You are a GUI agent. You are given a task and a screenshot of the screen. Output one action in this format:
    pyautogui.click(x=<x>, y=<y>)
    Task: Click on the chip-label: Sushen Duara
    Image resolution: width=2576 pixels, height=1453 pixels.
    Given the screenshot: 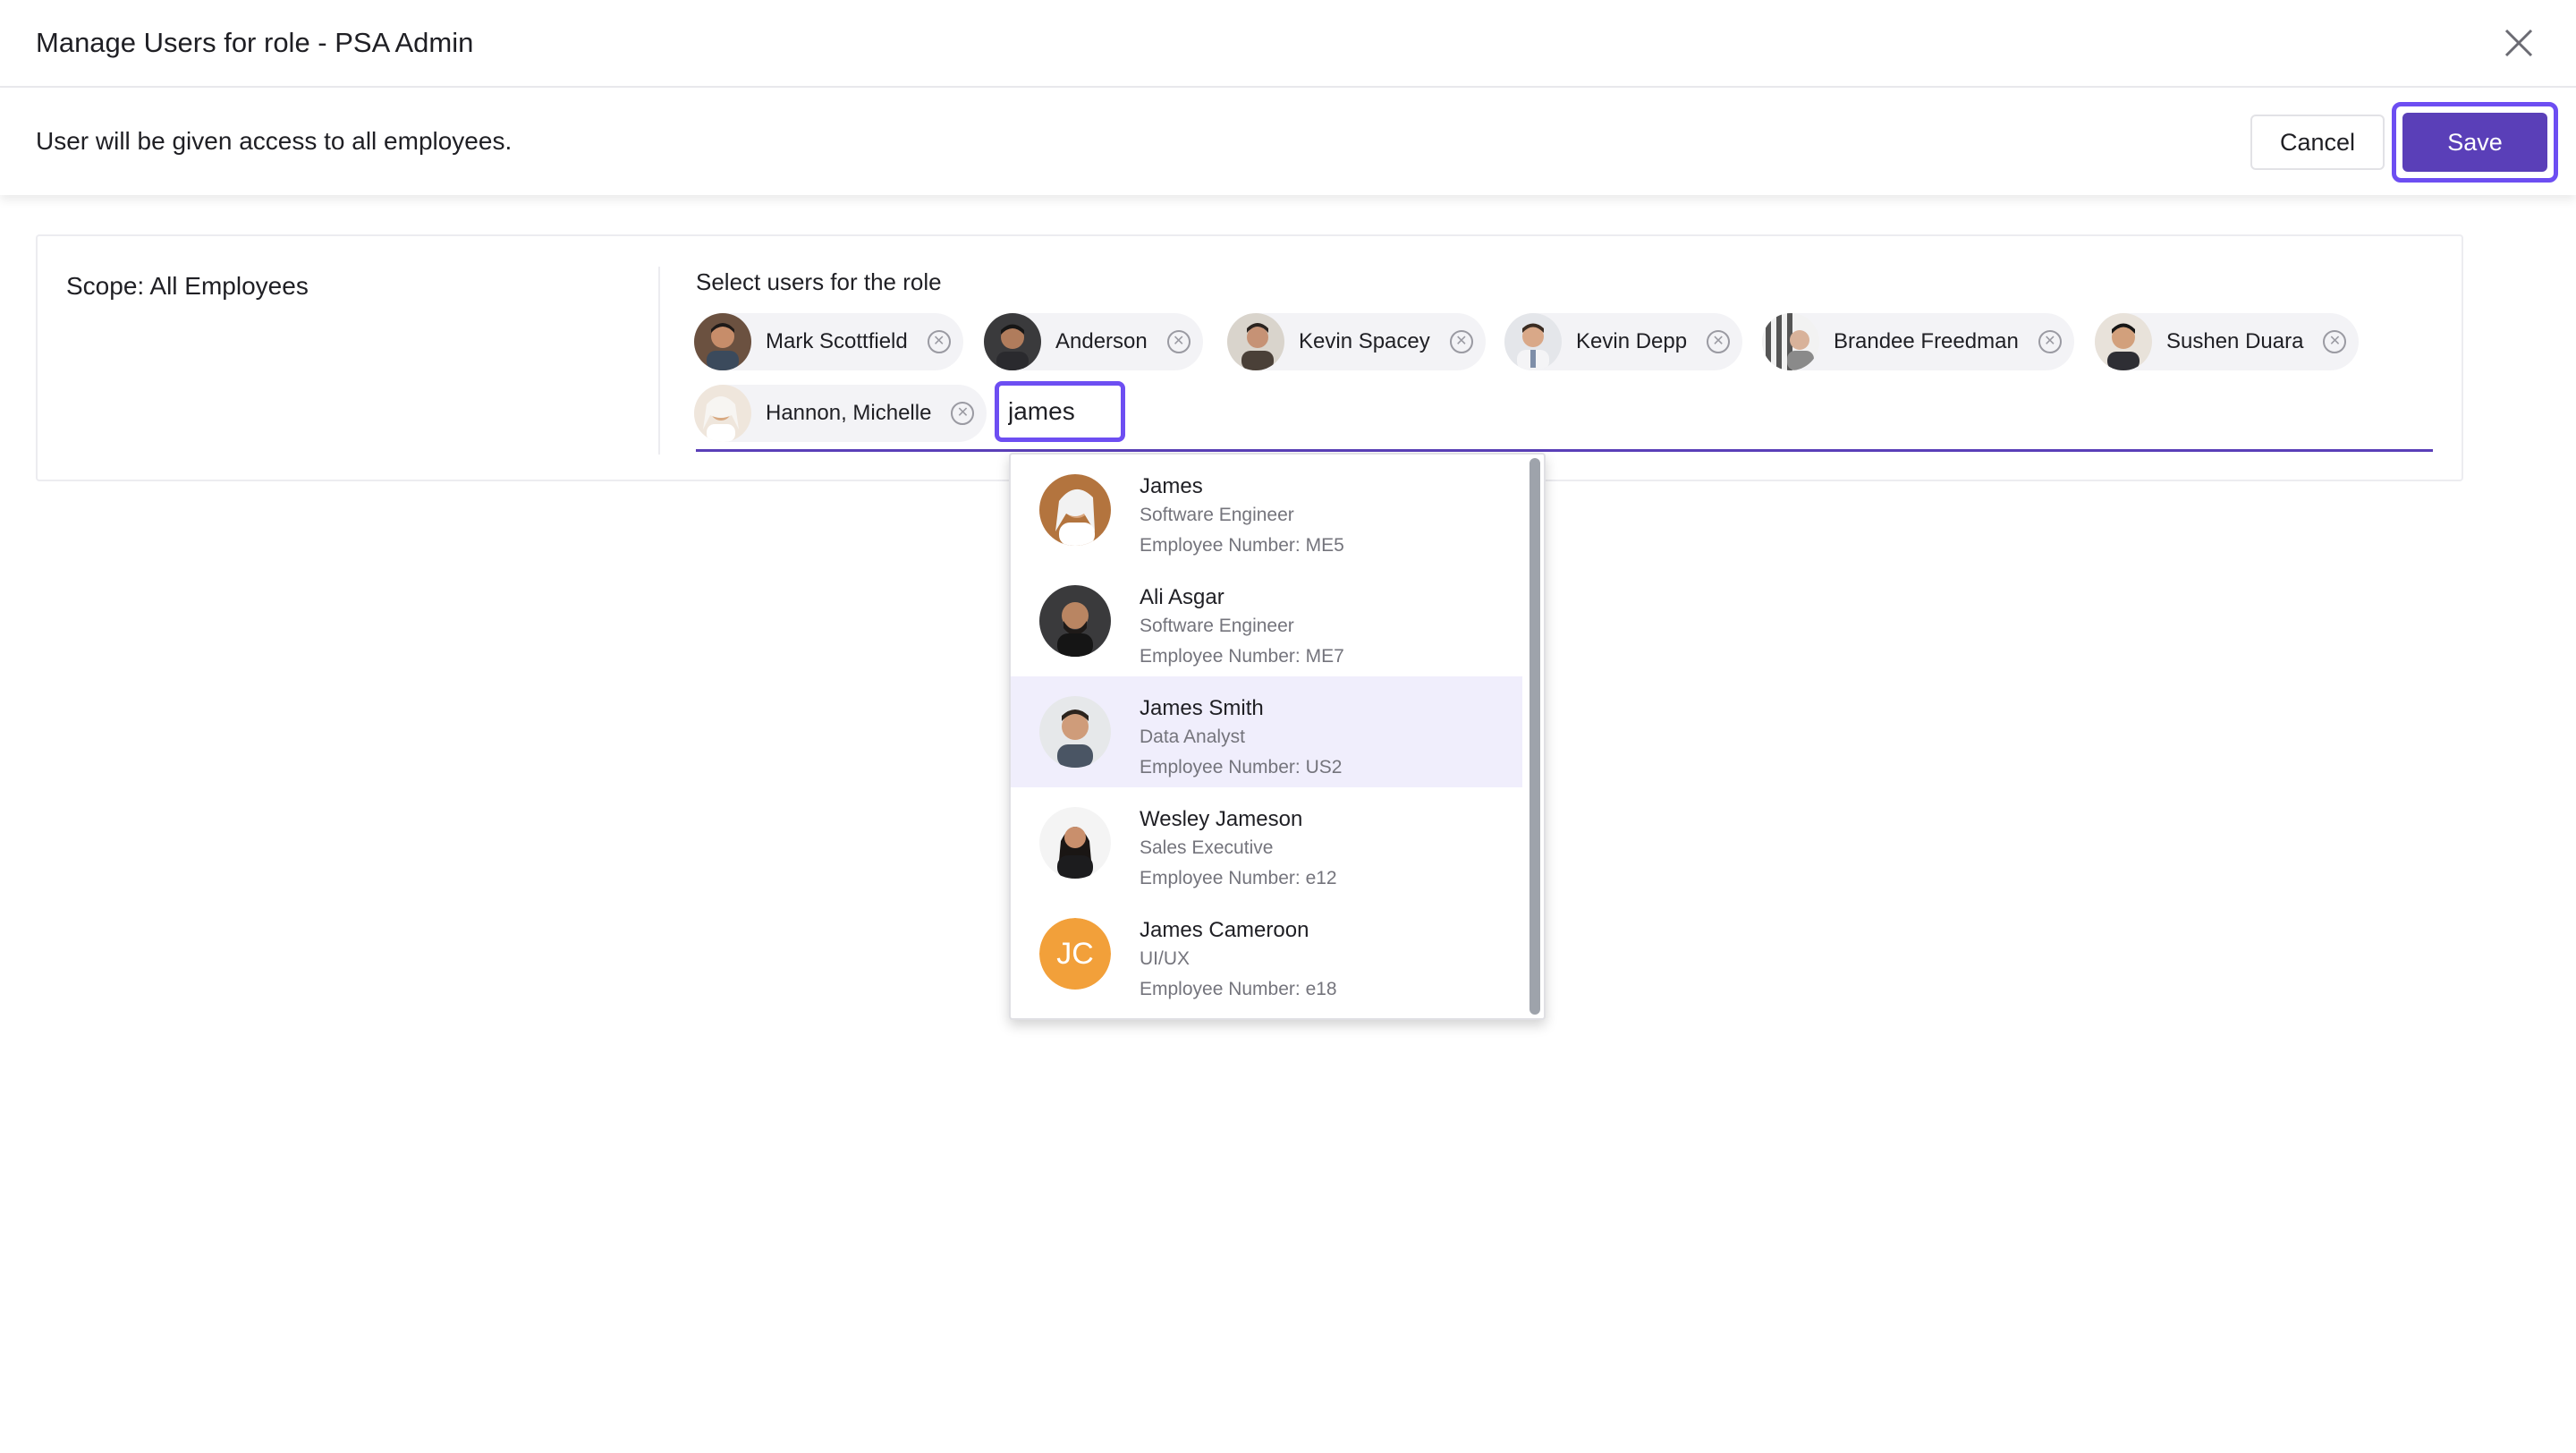 What is the action you would take?
    pyautogui.click(x=2235, y=341)
    